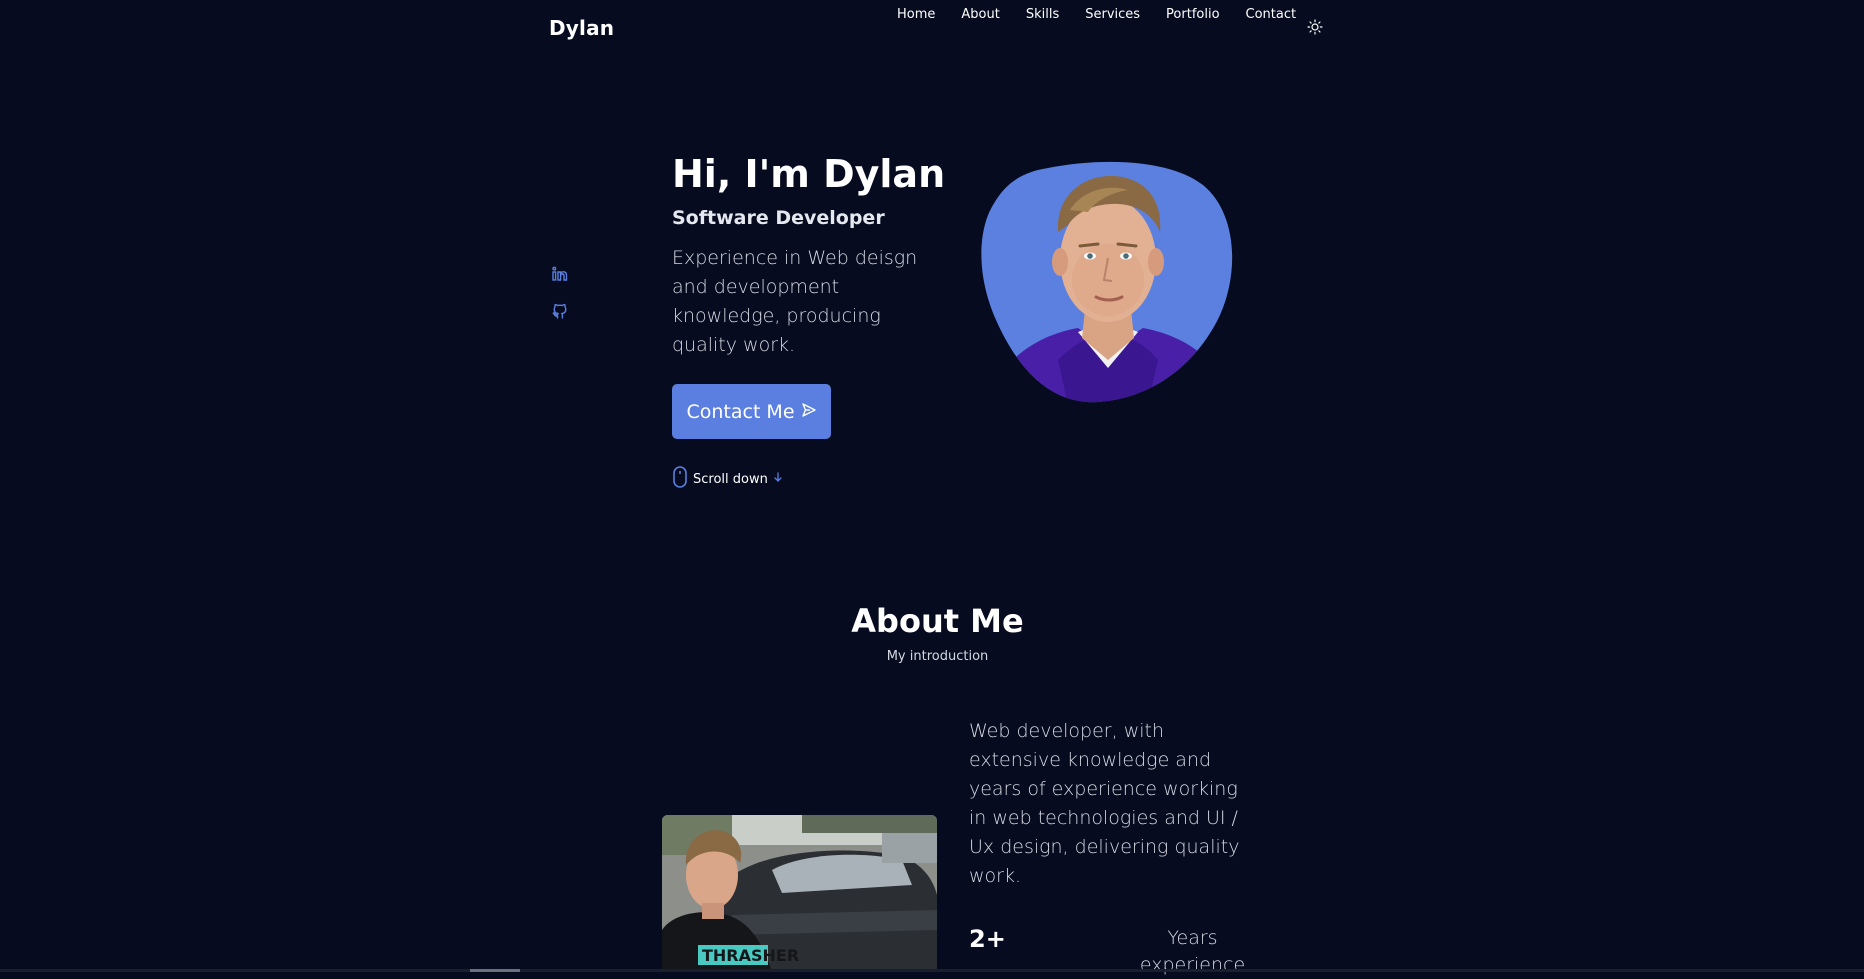 The width and height of the screenshot is (1864, 979). What do you see at coordinates (916, 14) in the screenshot?
I see `nav-home: Home` at bounding box center [916, 14].